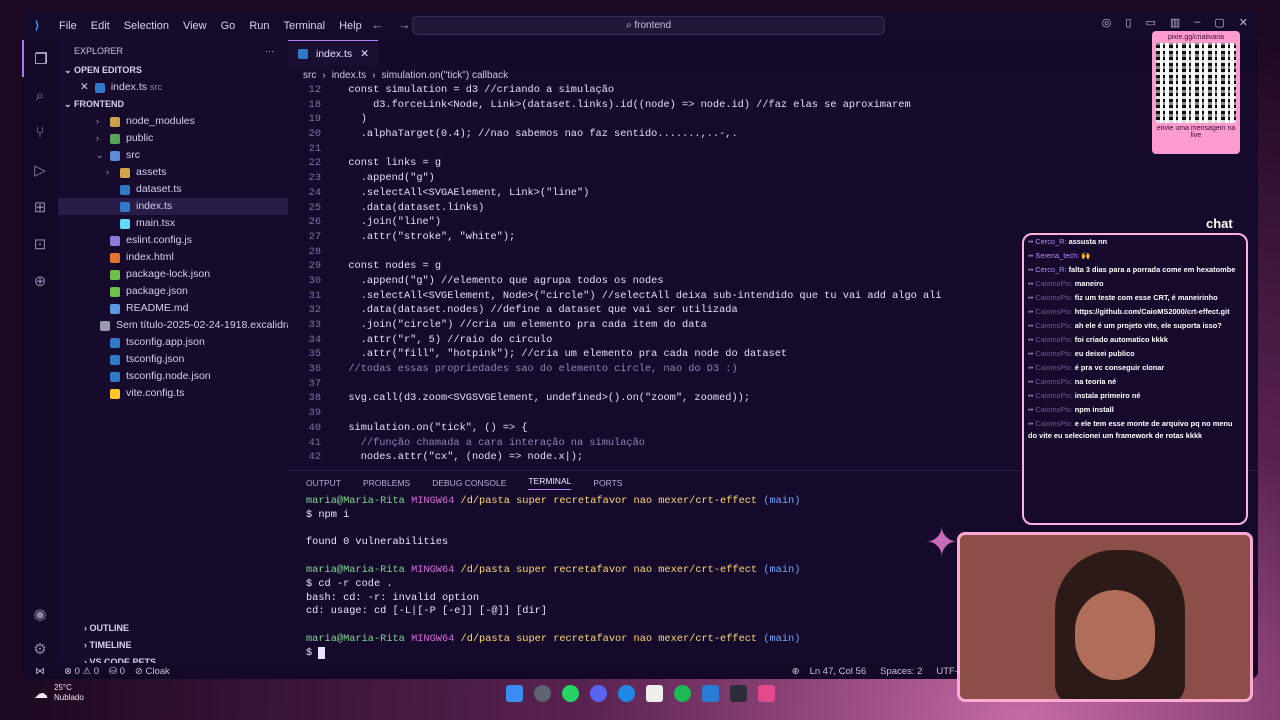 The width and height of the screenshot is (1280, 720). Describe the element at coordinates (68, 26) in the screenshot. I see `menu-file: File` at that location.